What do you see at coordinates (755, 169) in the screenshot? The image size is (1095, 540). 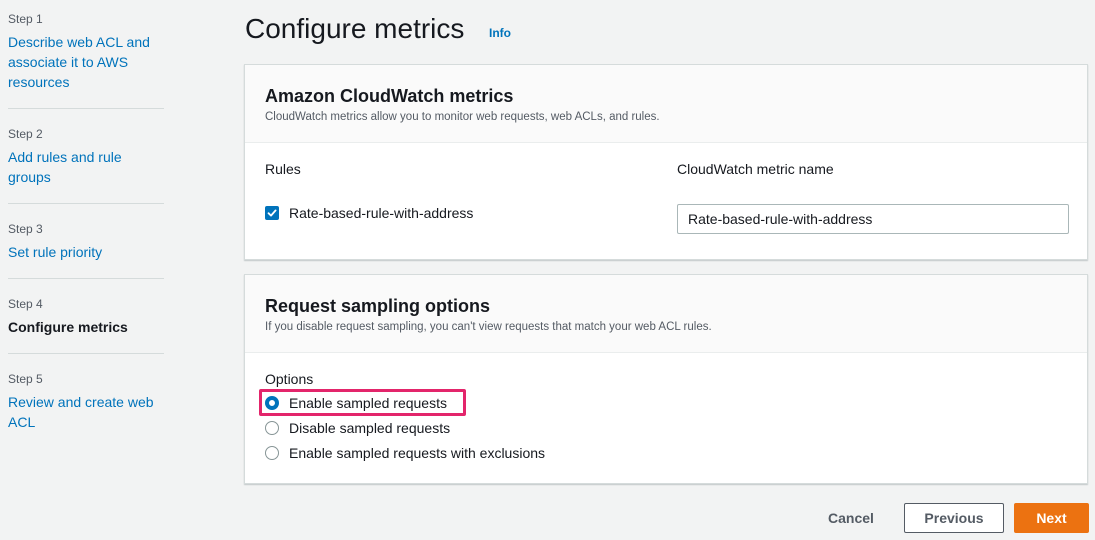 I see `metric-name-column-header: CloudWatch metric name` at bounding box center [755, 169].